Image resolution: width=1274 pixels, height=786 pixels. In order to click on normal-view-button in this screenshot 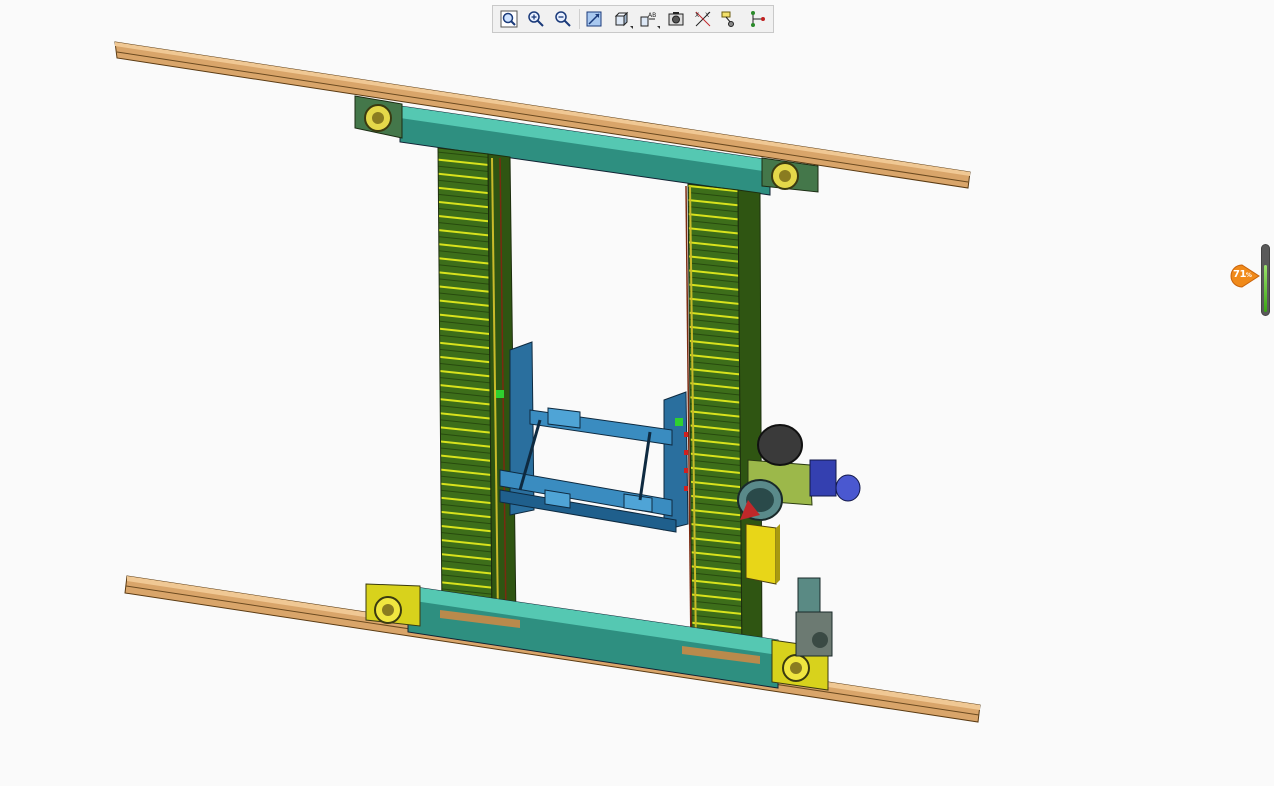, I will do `click(594, 19)`.